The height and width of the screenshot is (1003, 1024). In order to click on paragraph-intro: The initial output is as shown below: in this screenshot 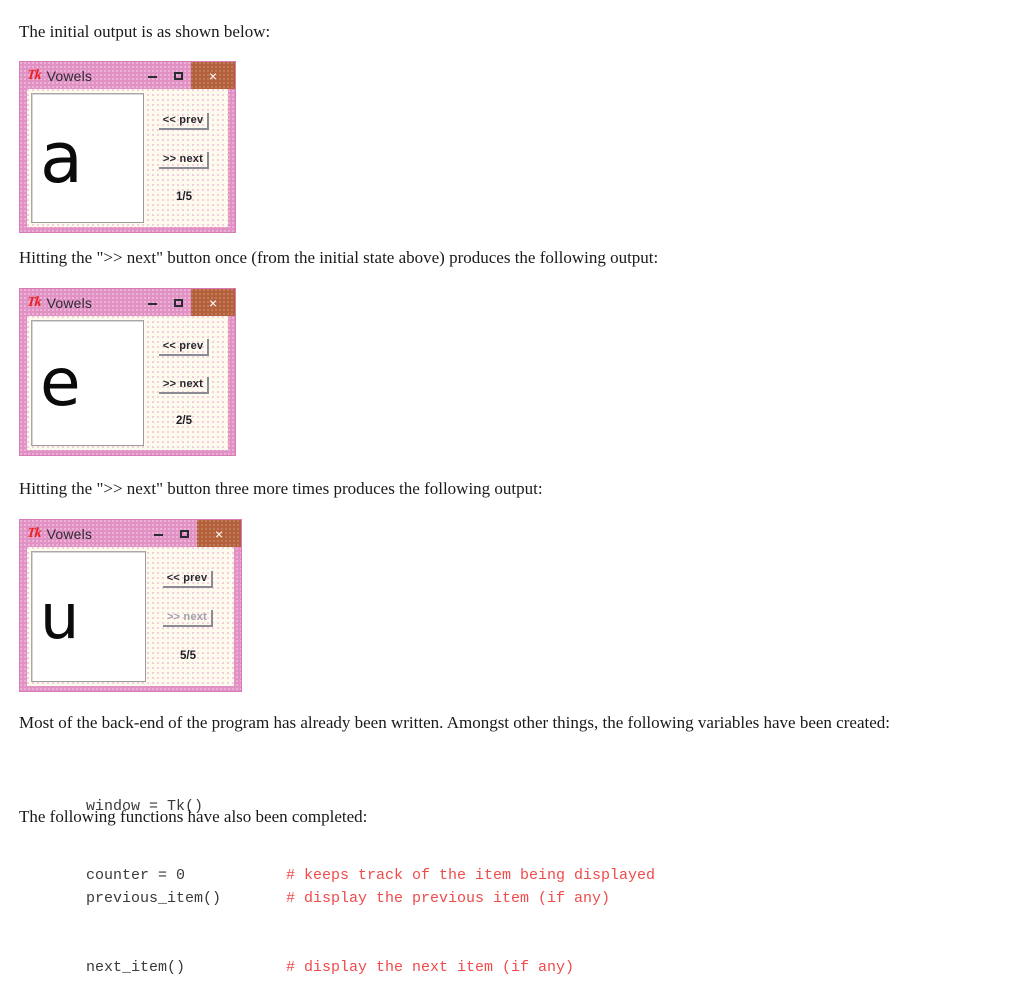, I will do `click(145, 31)`.